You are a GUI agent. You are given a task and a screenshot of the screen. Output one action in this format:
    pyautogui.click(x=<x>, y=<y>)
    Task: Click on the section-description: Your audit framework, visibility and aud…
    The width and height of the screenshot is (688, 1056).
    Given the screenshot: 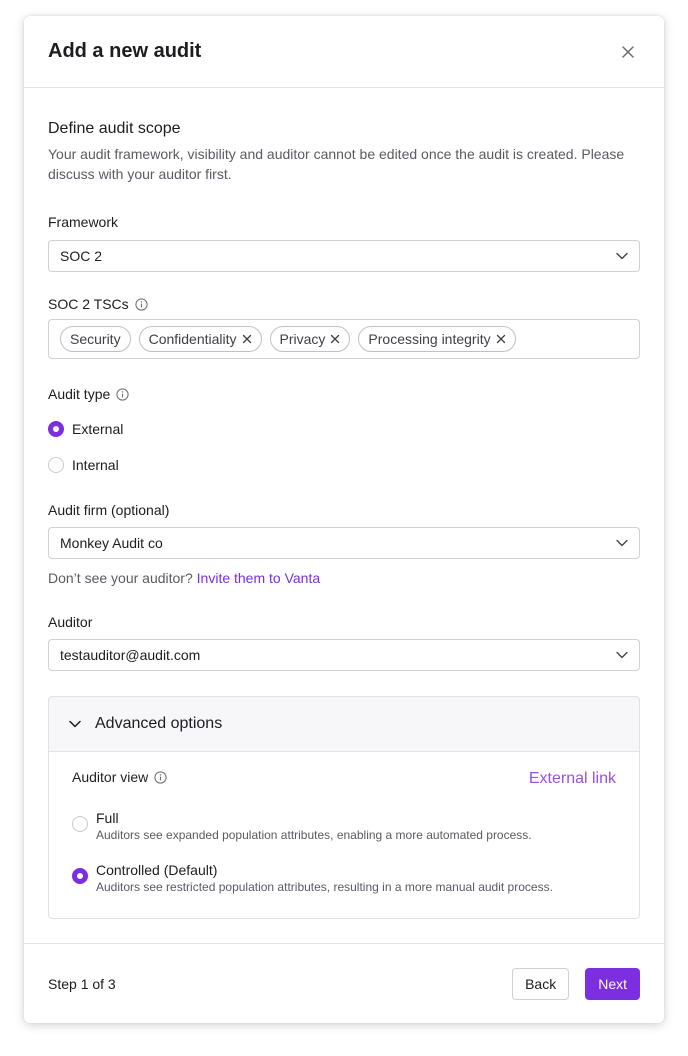 What is the action you would take?
    pyautogui.click(x=336, y=164)
    